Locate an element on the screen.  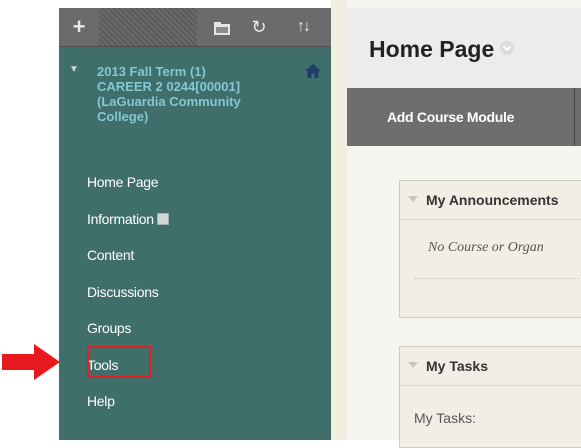
tools-highlight-box is located at coordinates (119, 362).